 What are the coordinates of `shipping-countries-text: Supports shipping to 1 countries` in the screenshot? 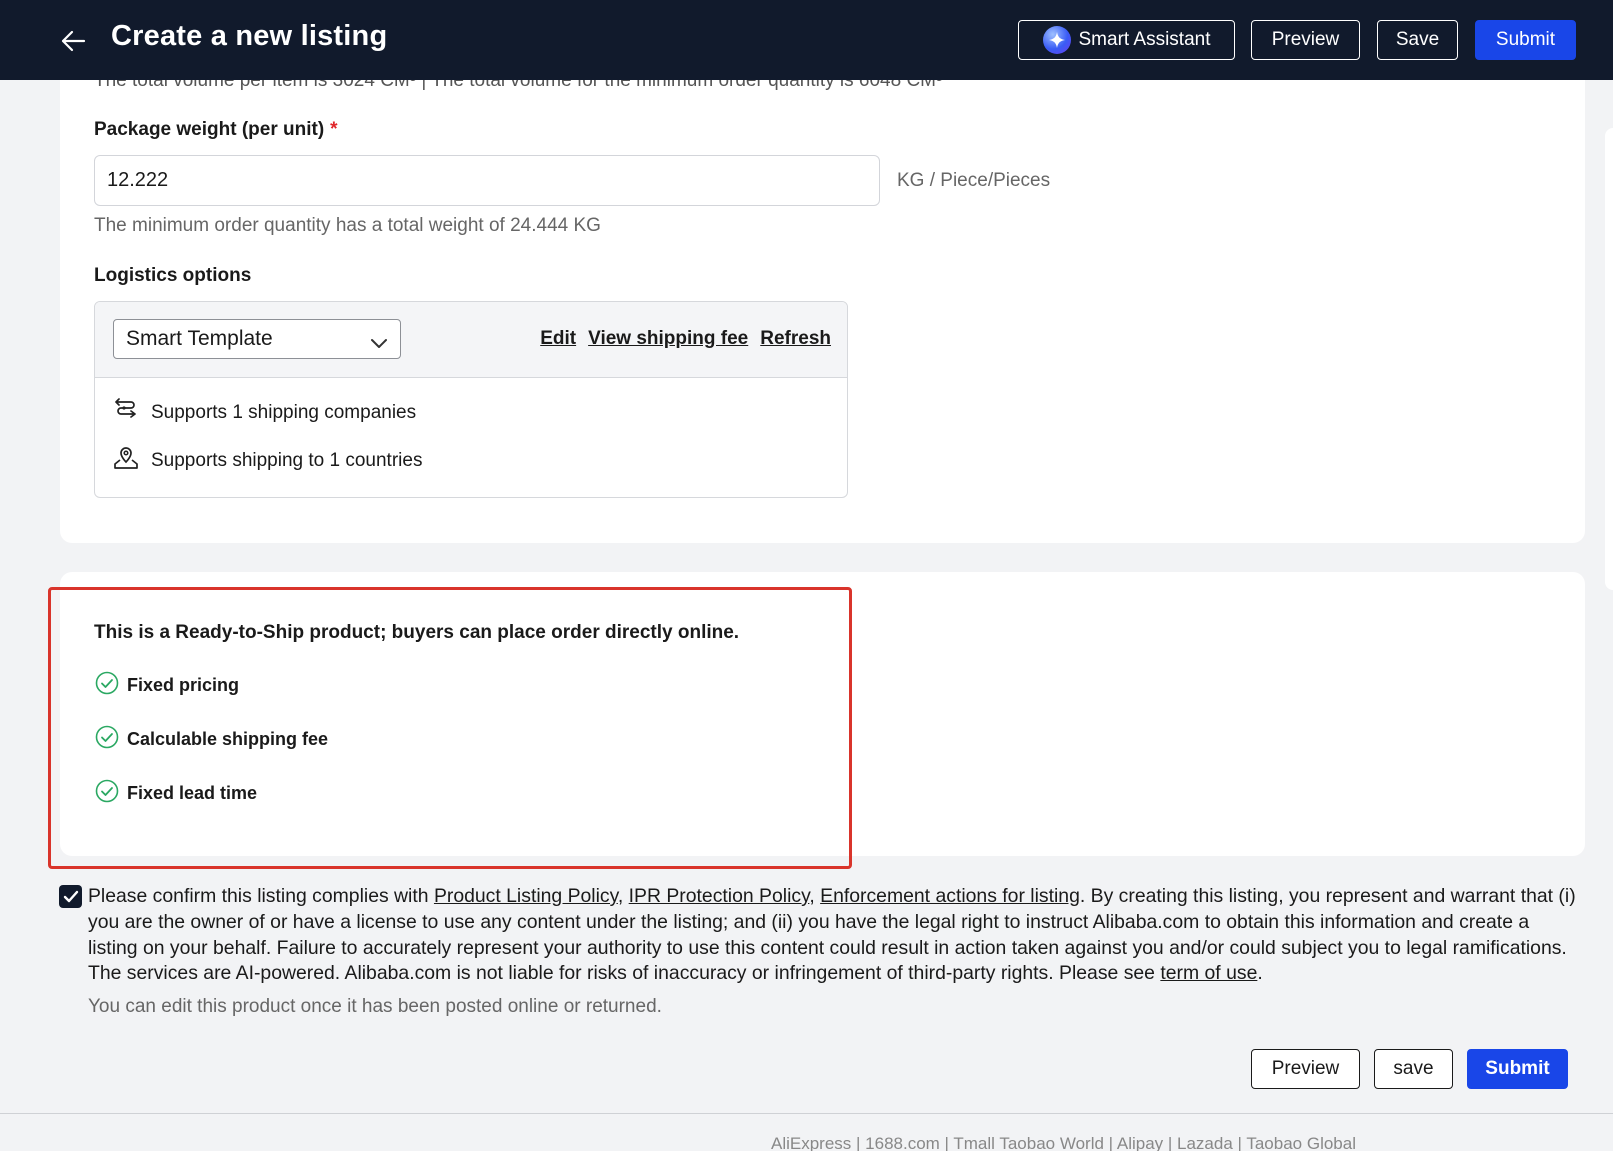 It's located at (287, 460).